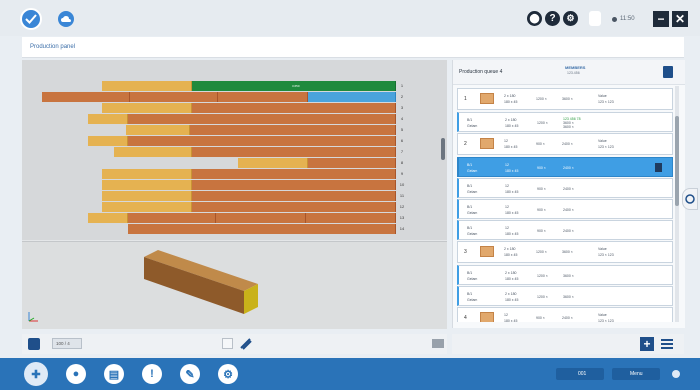  What do you see at coordinates (690, 199) in the screenshot?
I see `side-panel-handle` at bounding box center [690, 199].